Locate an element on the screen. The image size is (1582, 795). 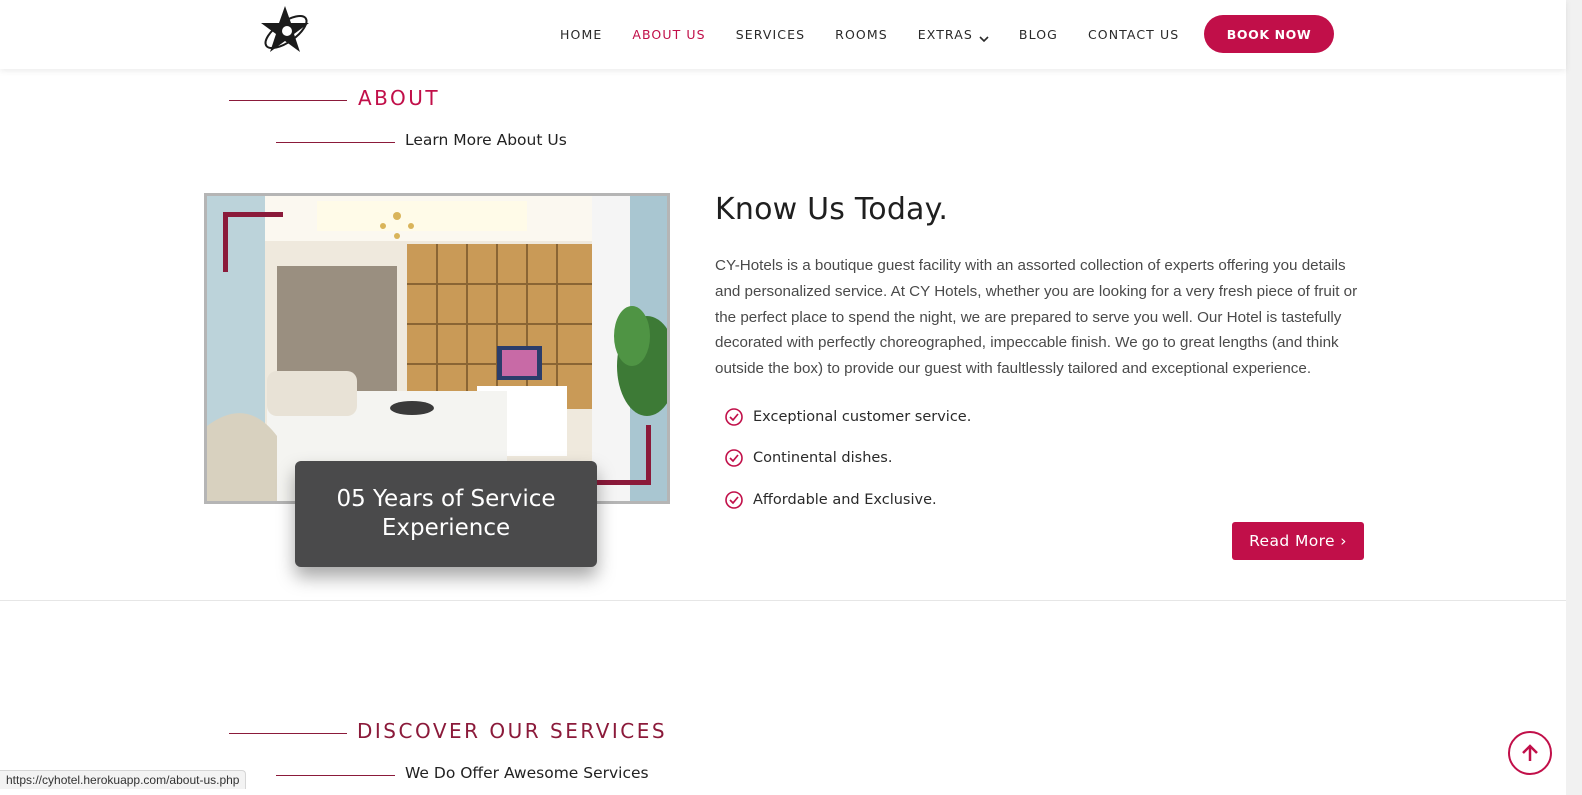
star-logo-icon is located at coordinates (285, 31).